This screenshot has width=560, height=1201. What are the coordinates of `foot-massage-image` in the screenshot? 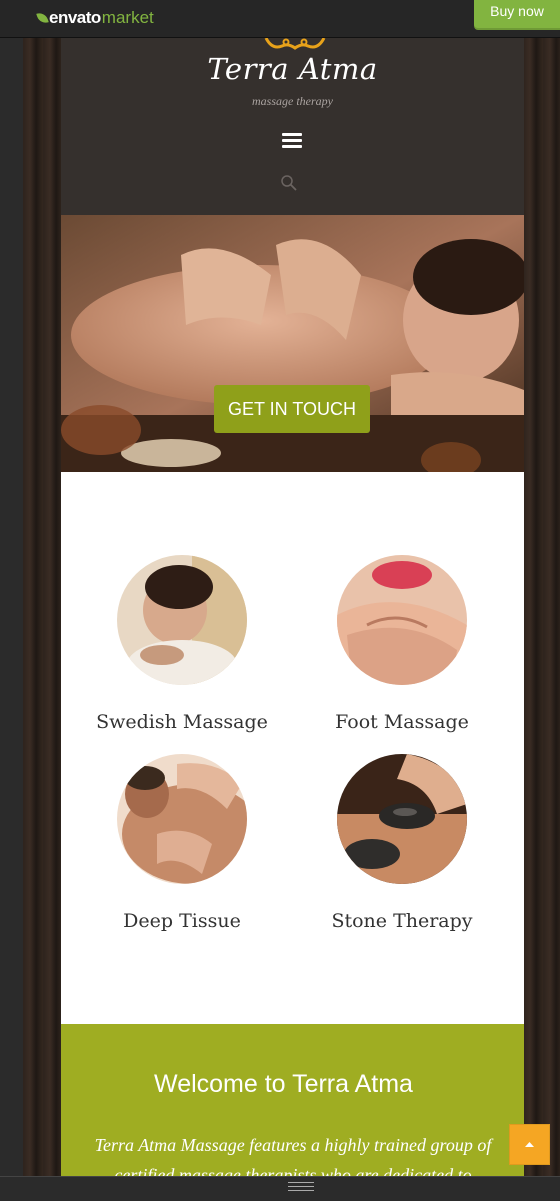 It's located at (402, 620).